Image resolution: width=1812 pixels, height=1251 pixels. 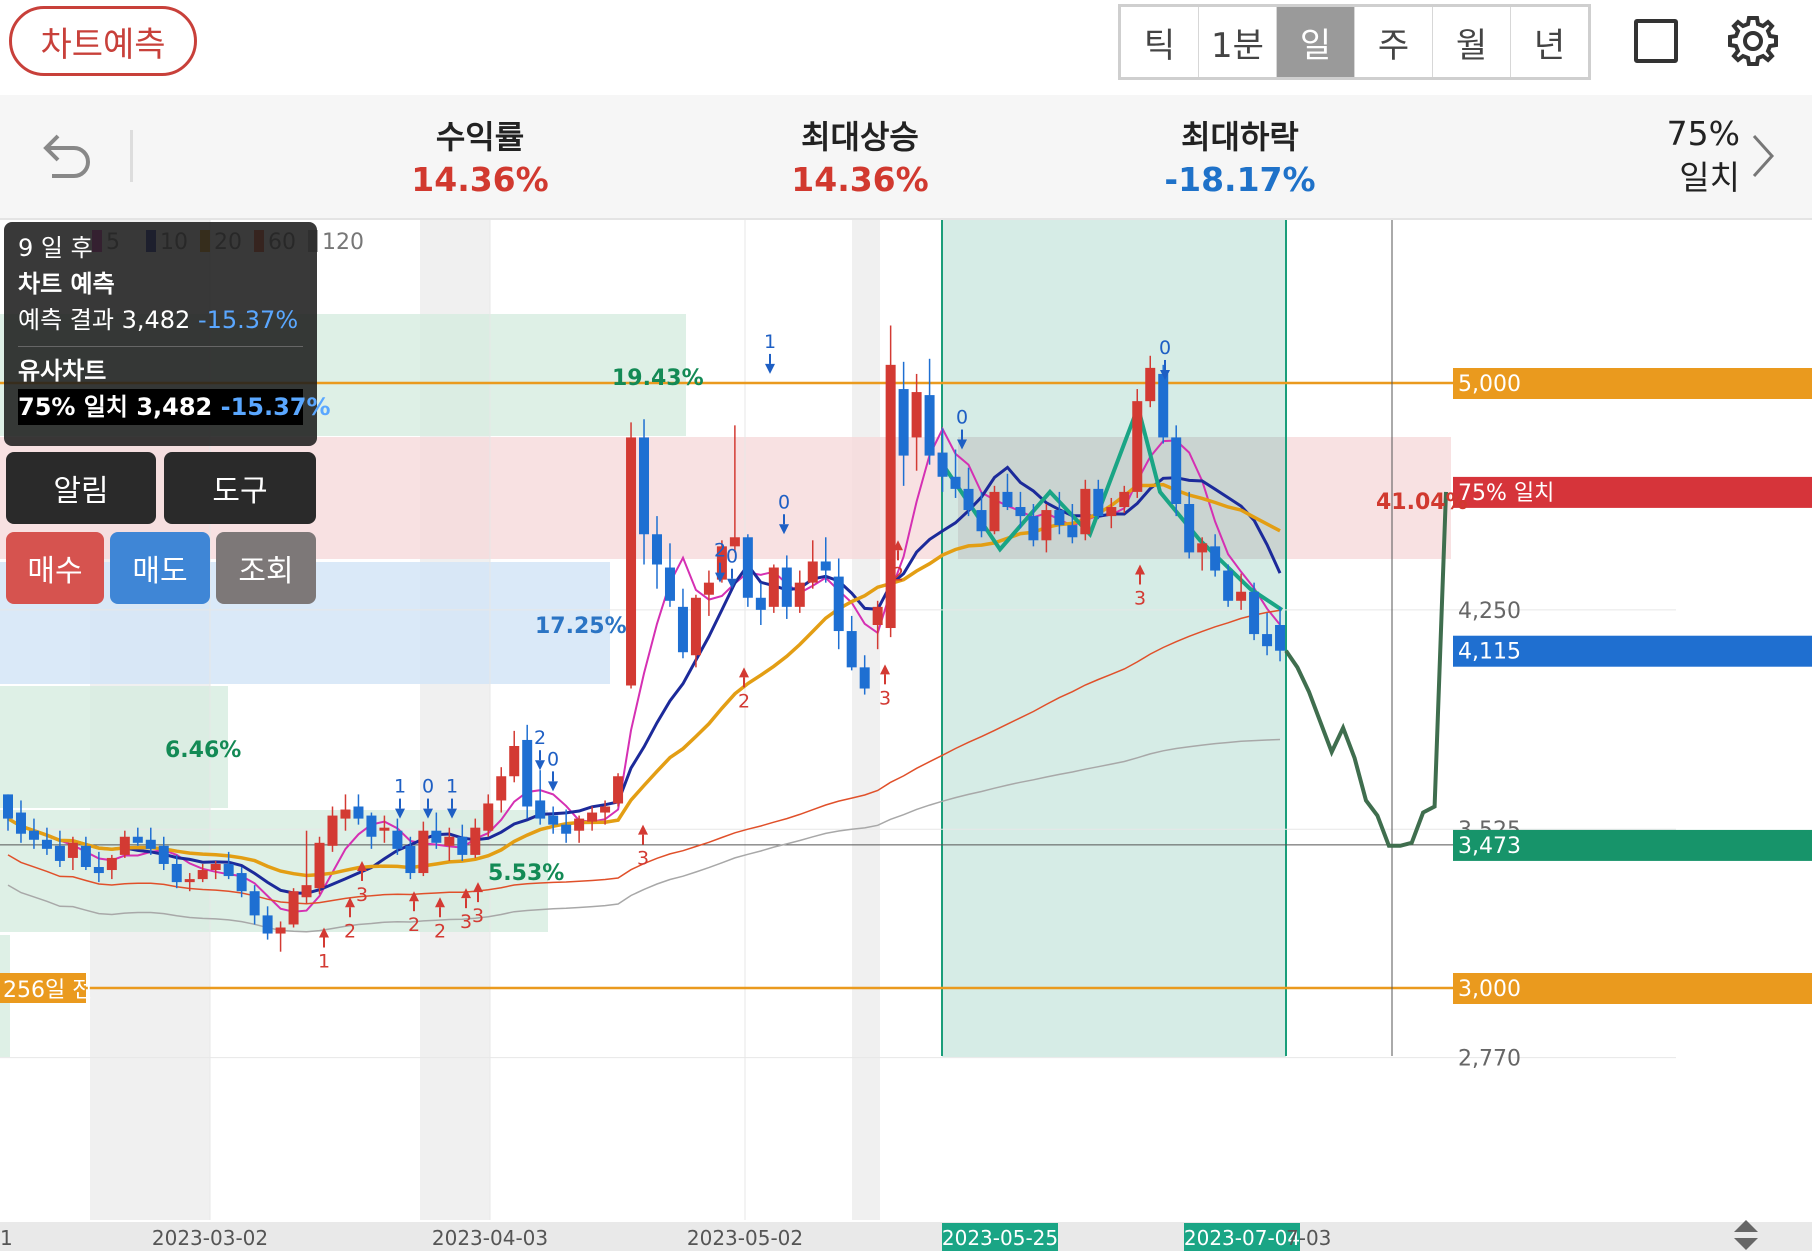 I want to click on date-axis-label: 2023-04-03, so click(x=490, y=1238).